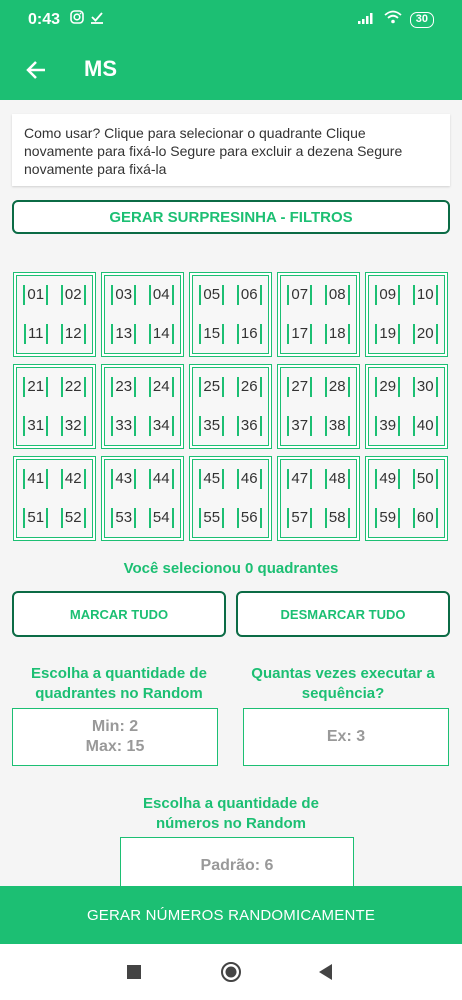 This screenshot has height=1000, width=462. What do you see at coordinates (115, 726) in the screenshot?
I see `quadrants-min-placeholder: Min: 2` at bounding box center [115, 726].